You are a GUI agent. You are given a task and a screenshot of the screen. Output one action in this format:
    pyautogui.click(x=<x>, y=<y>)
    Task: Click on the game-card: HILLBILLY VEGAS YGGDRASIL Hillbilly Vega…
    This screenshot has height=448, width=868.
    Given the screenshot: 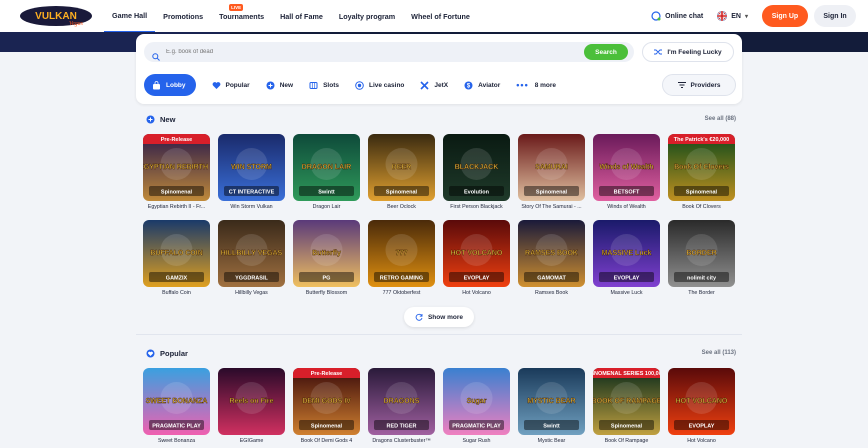 What is the action you would take?
    pyautogui.click(x=251, y=258)
    